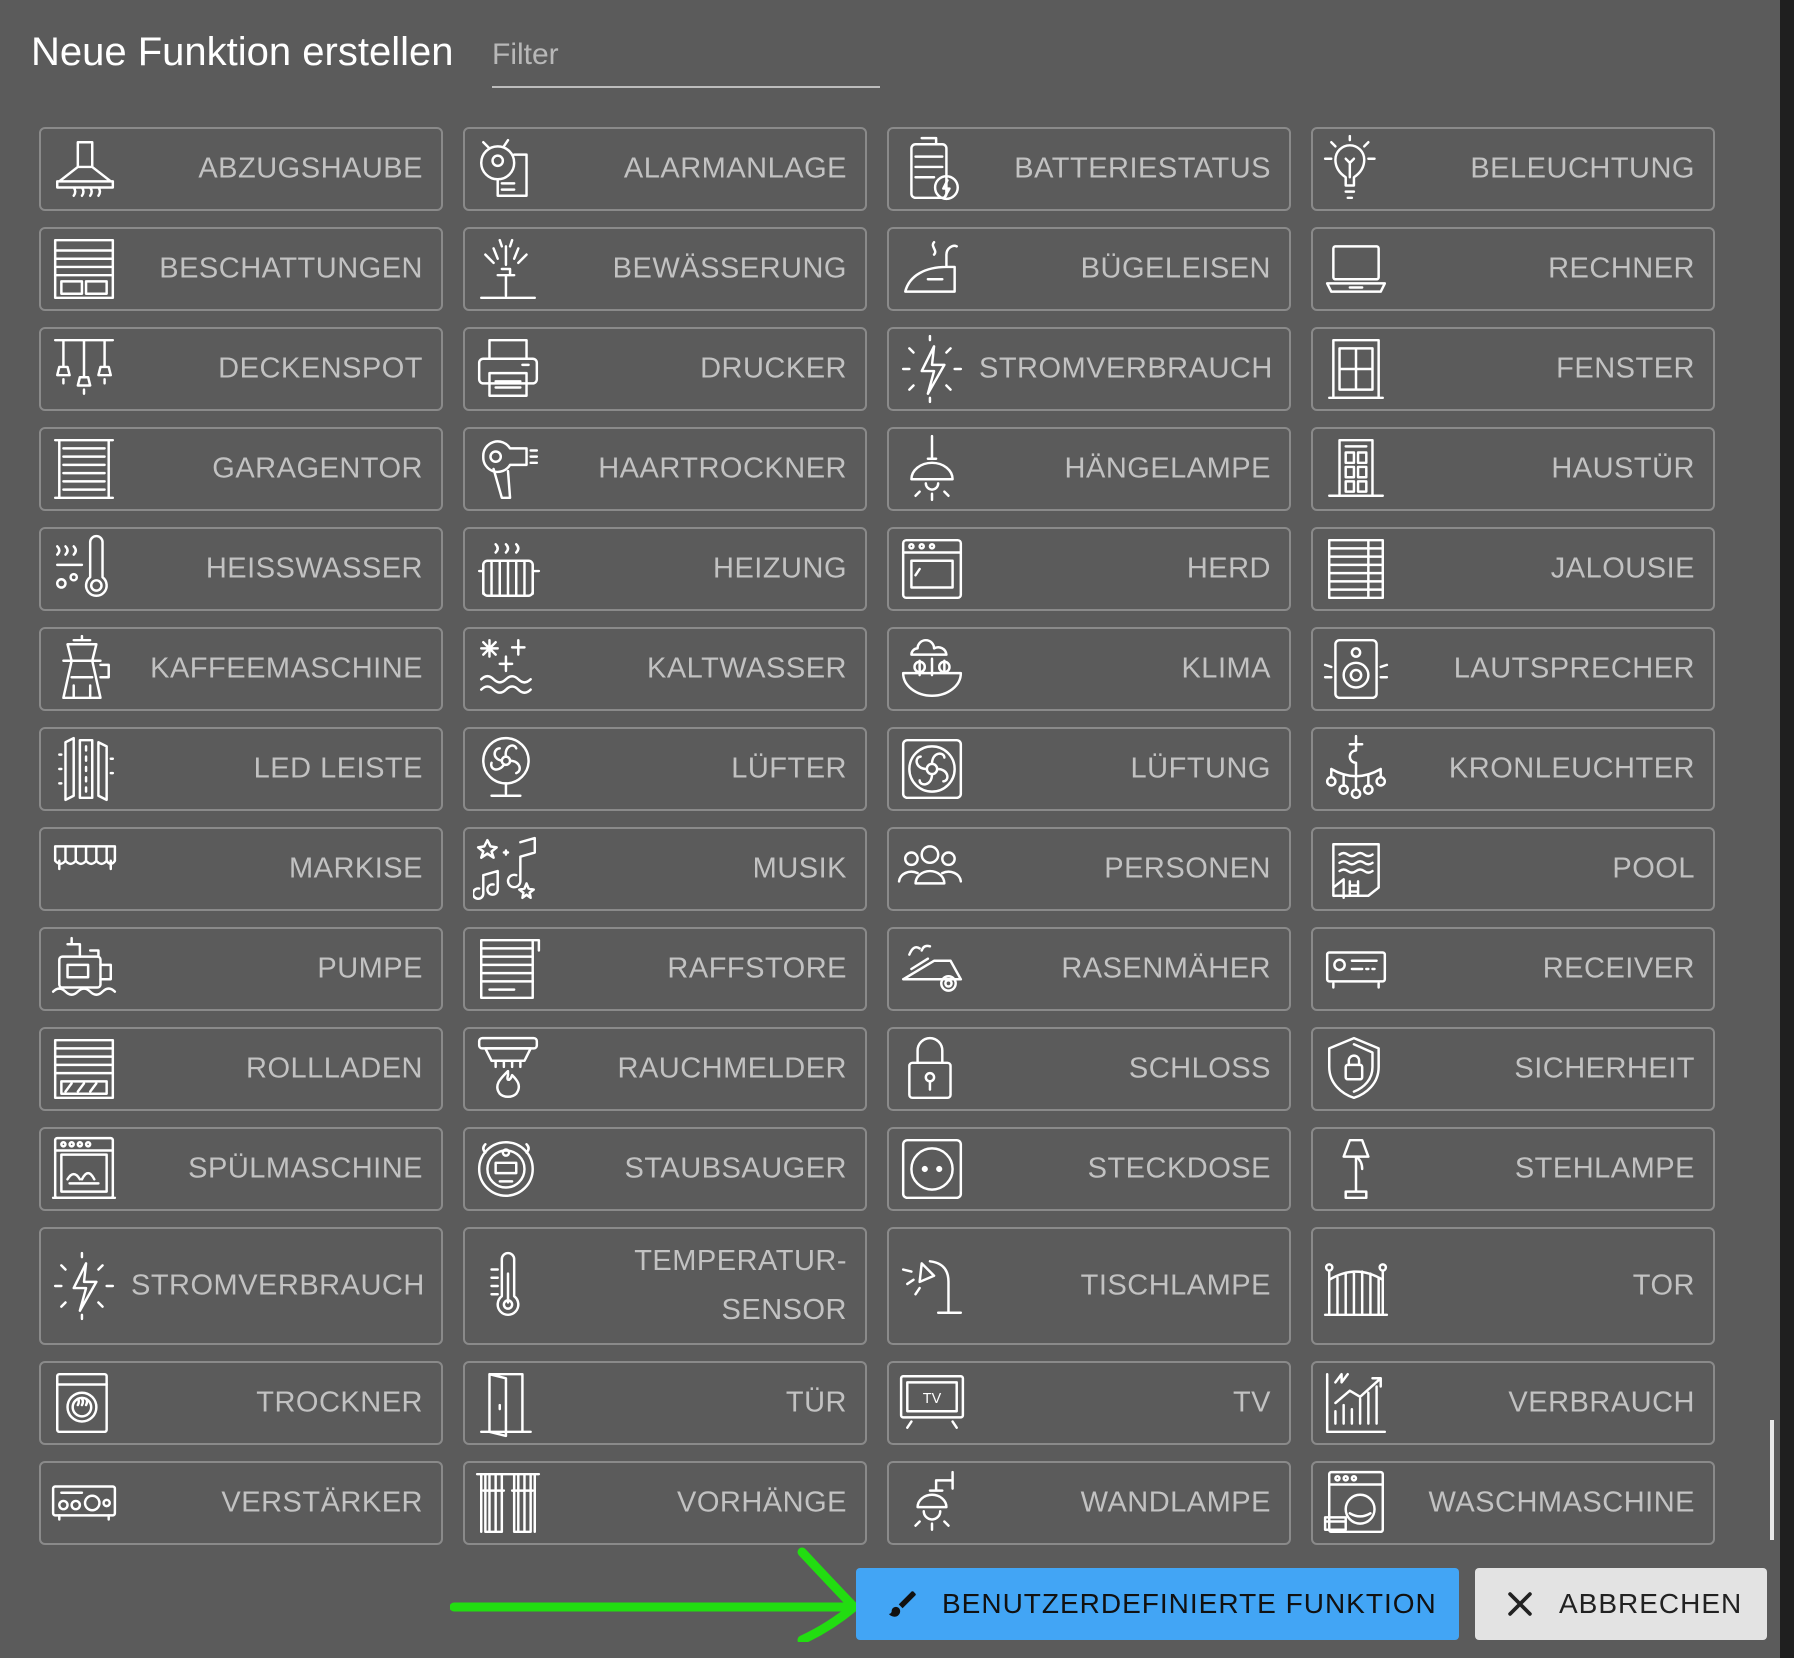 This screenshot has height=1658, width=1794. Describe the element at coordinates (1513, 869) in the screenshot. I see `function-tile: POOL` at that location.